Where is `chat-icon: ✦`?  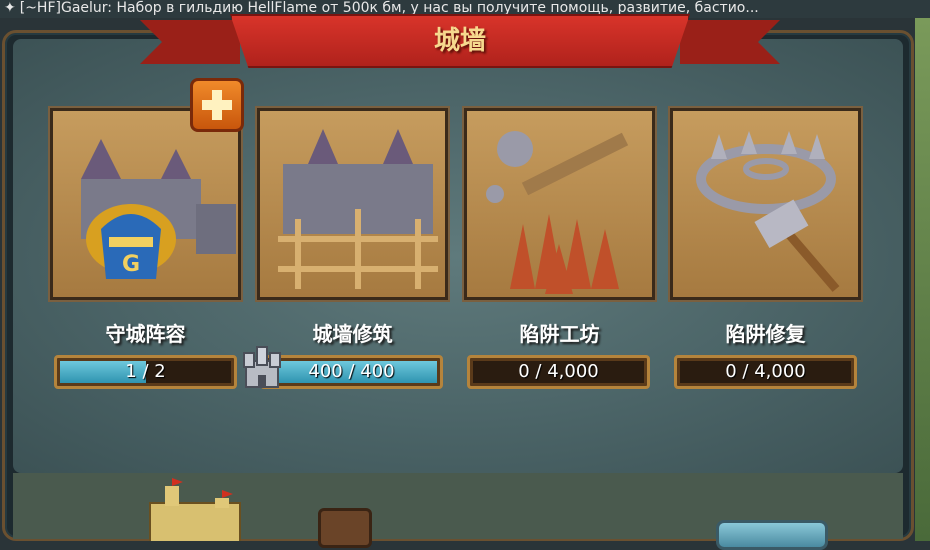
chat-icon: ✦ is located at coordinates (10, 8).